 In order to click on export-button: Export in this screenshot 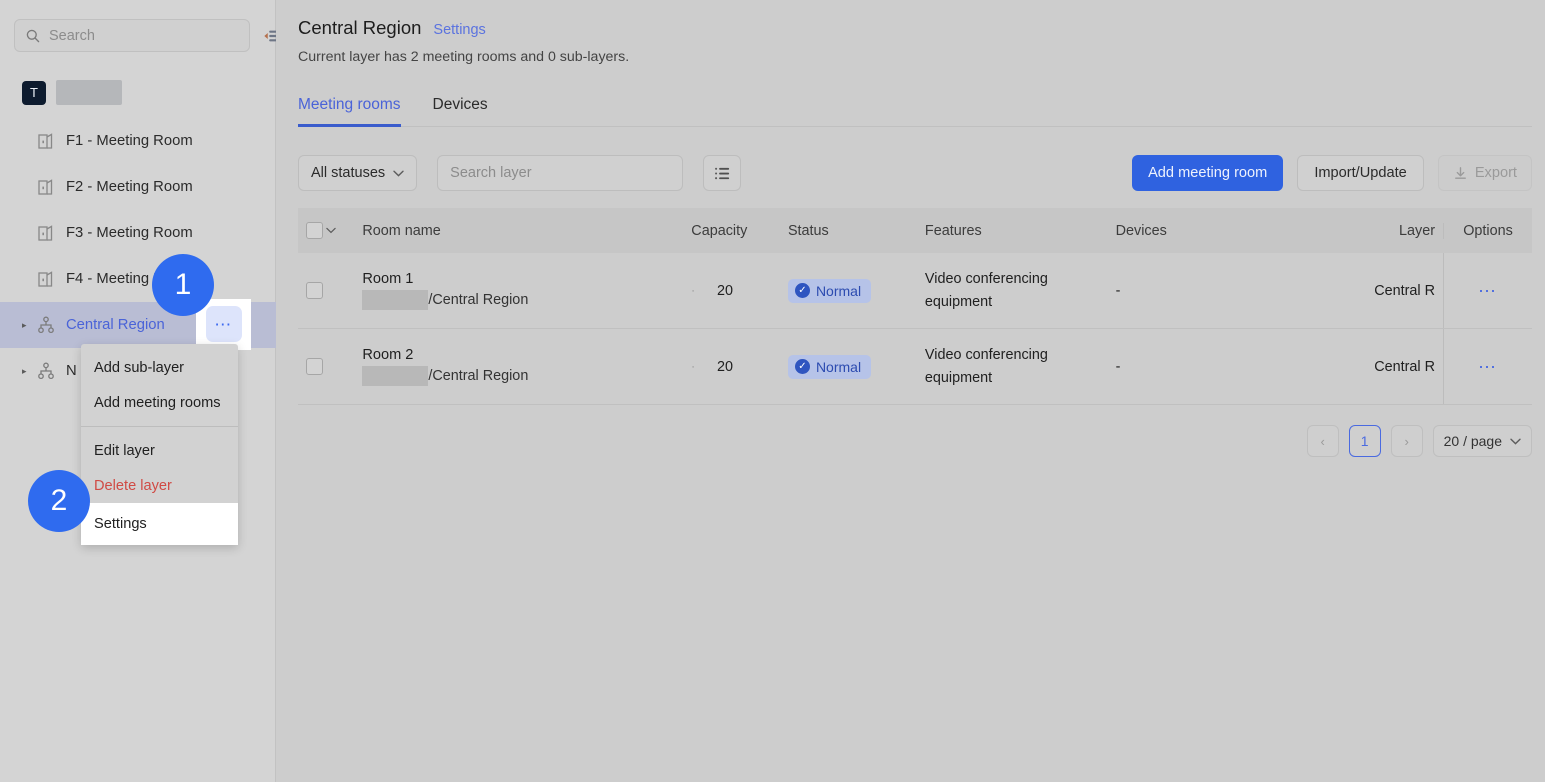, I will do `click(1484, 173)`.